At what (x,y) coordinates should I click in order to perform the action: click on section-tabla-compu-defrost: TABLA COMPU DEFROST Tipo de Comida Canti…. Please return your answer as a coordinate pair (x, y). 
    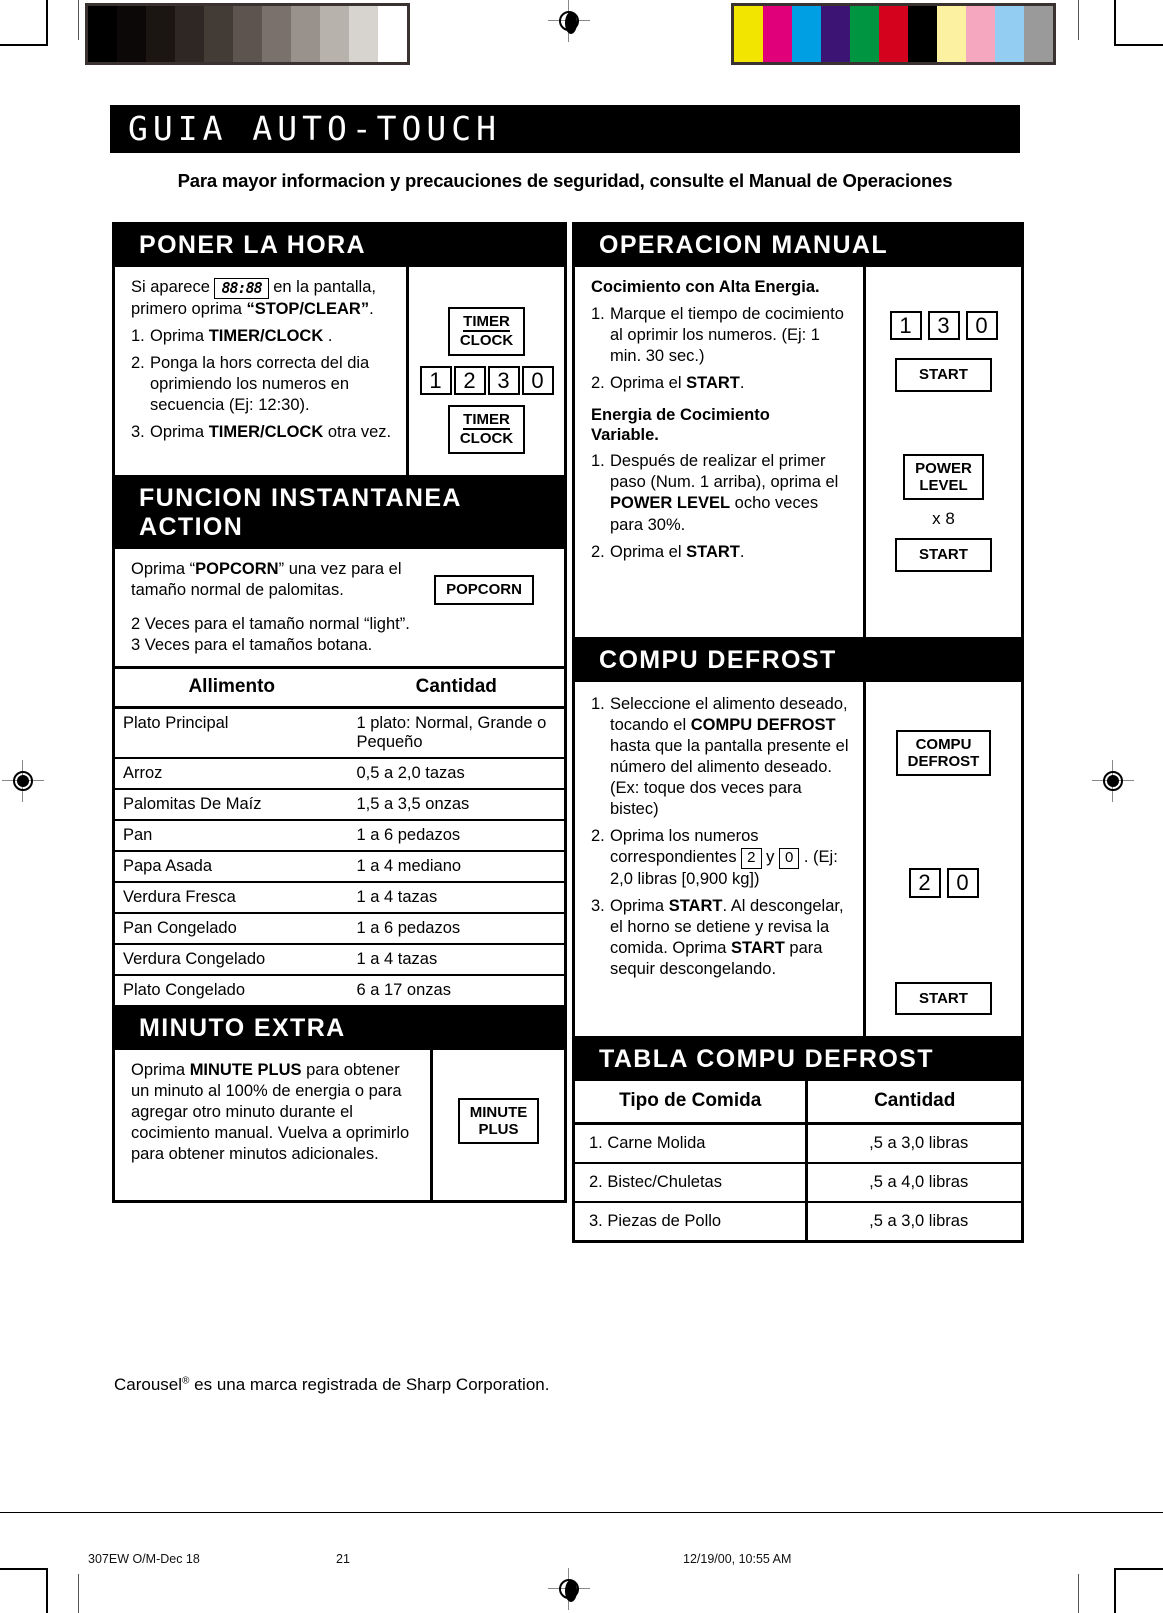
    Looking at the image, I should click on (798, 1139).